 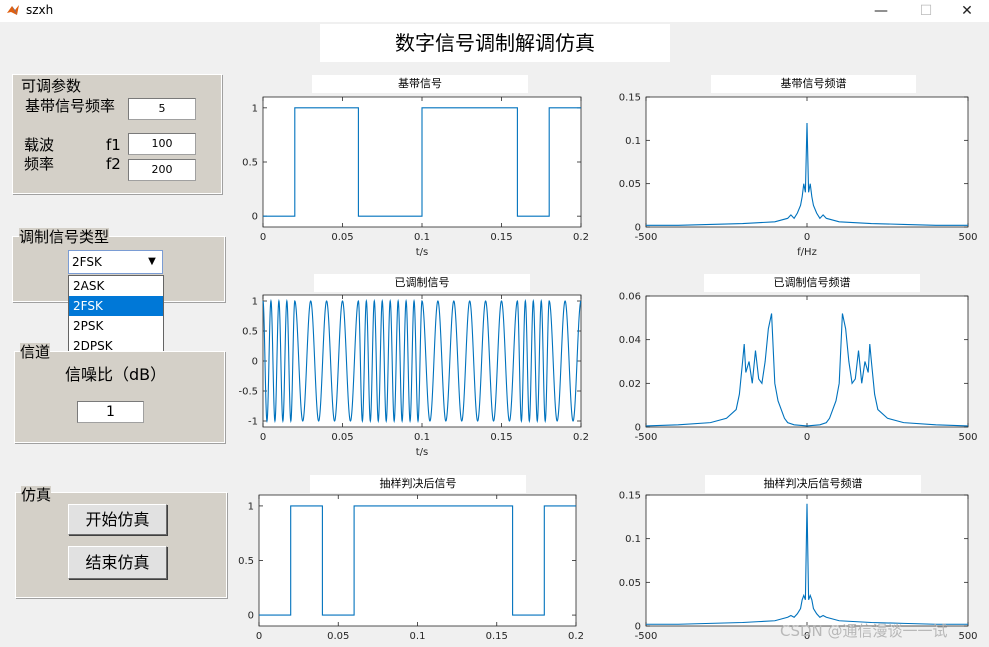 What do you see at coordinates (253, 422) in the screenshot?
I see `y-tick-label: -1` at bounding box center [253, 422].